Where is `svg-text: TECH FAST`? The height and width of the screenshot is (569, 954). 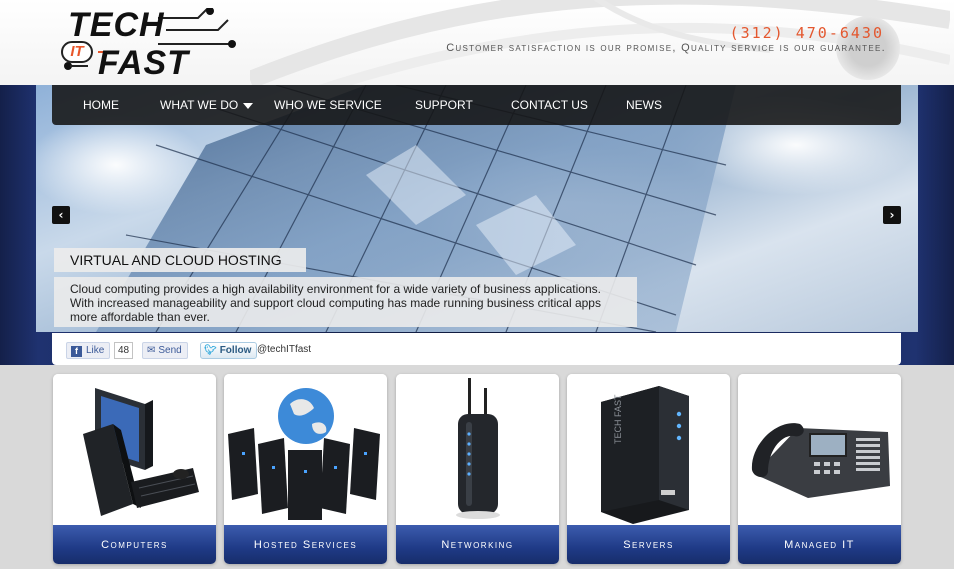
svg-text: TECH FAST is located at coordinates (618, 419).